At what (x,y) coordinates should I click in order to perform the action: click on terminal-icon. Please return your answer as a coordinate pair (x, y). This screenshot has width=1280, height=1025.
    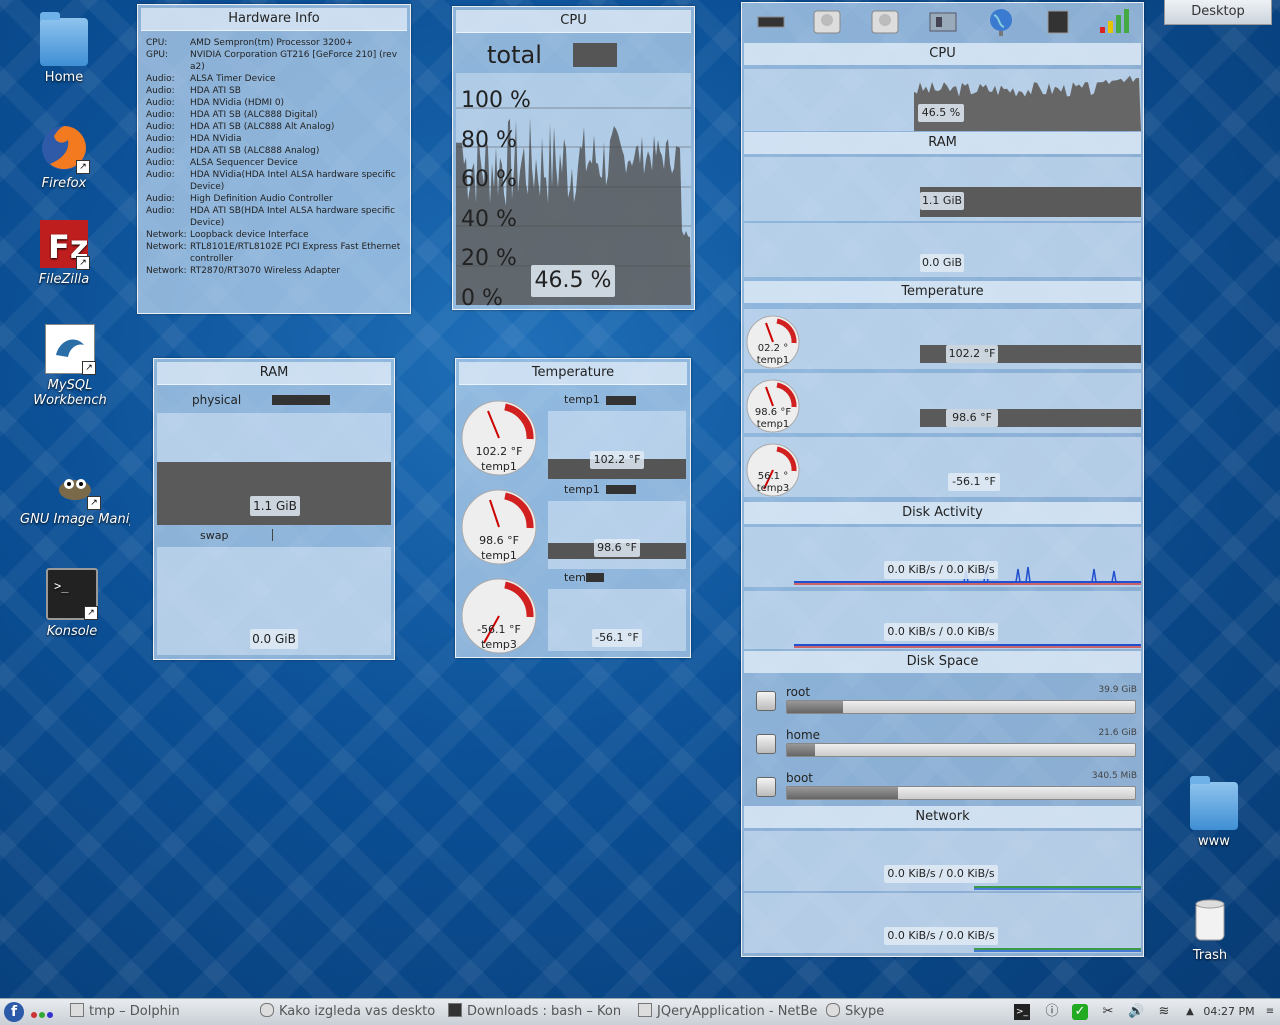
    Looking at the image, I should click on (455, 1010).